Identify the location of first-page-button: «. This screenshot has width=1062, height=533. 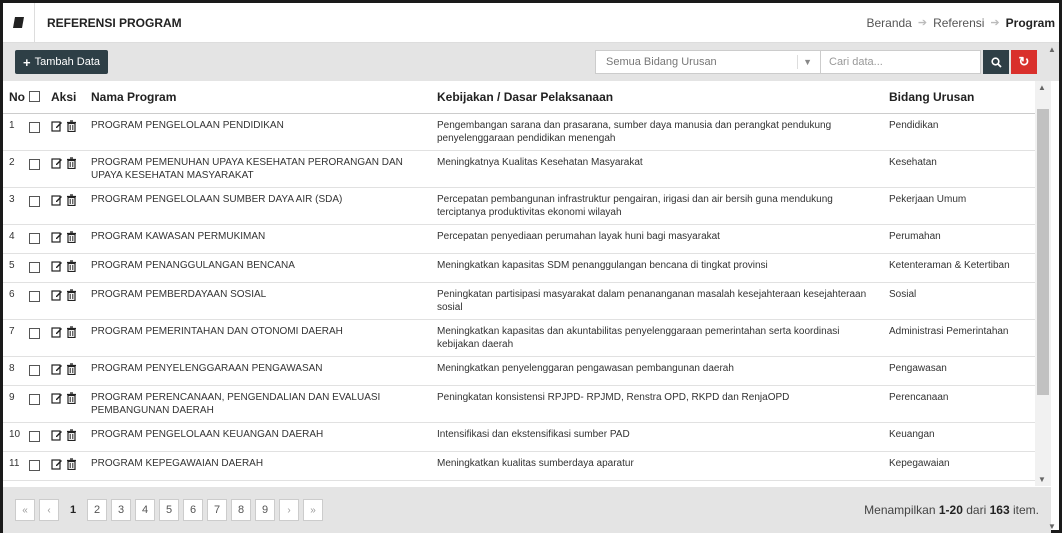
(25, 510).